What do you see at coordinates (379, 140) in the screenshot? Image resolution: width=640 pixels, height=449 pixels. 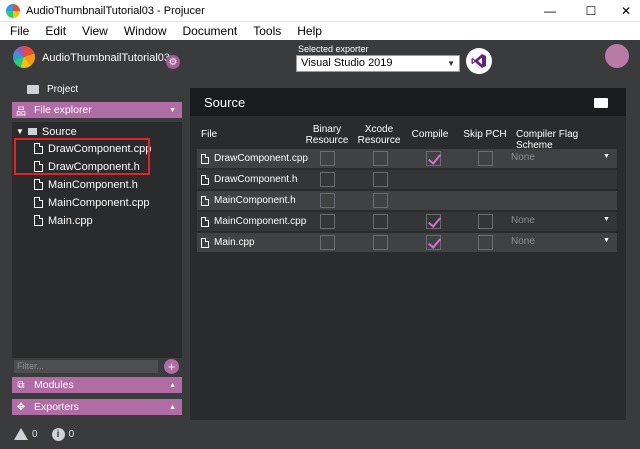 I see `col-header-xcode-line2: Resource` at bounding box center [379, 140].